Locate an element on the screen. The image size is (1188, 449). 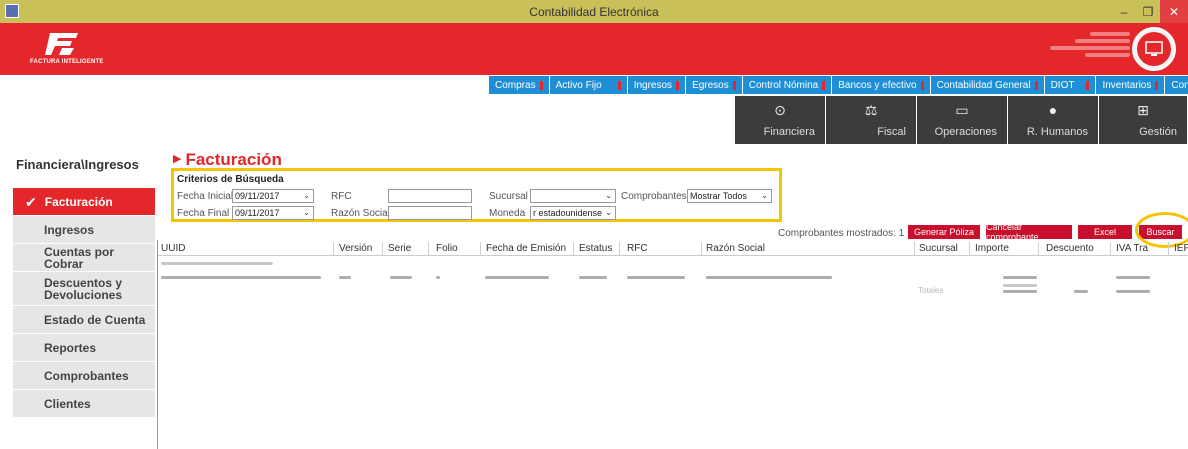
moneda-label: Moneda is located at coordinates (507, 213).